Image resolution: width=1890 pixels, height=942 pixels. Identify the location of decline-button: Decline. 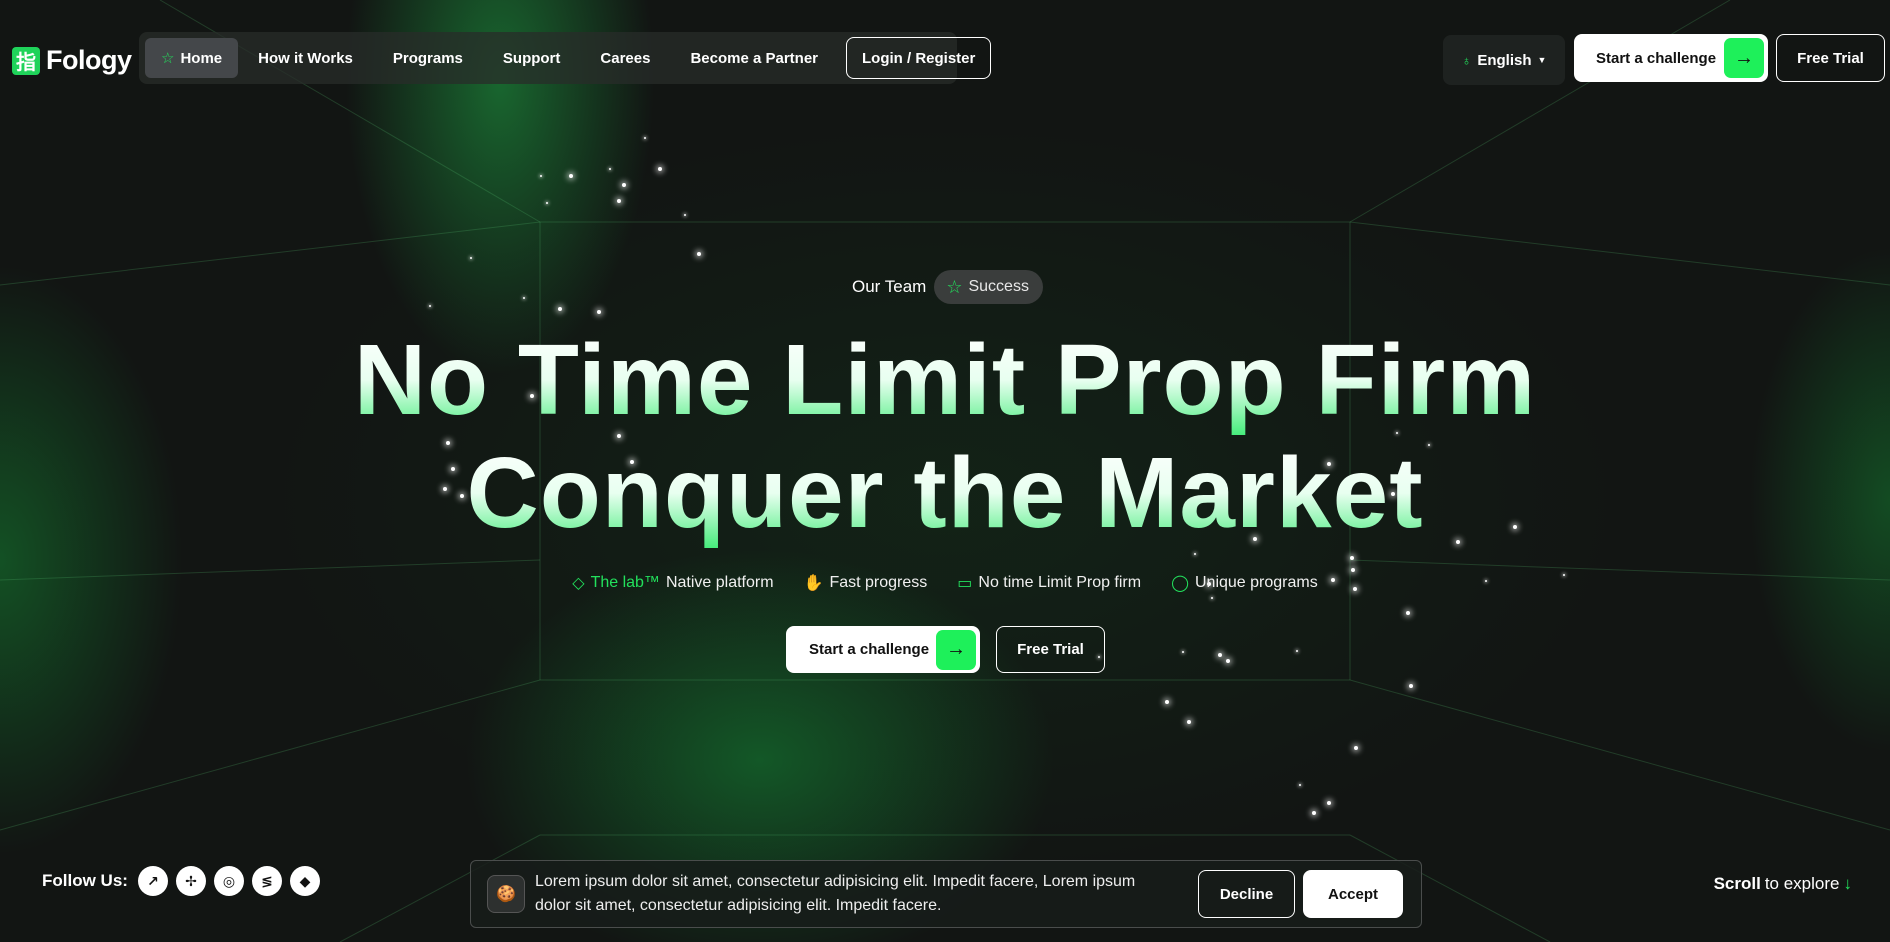
(1246, 894).